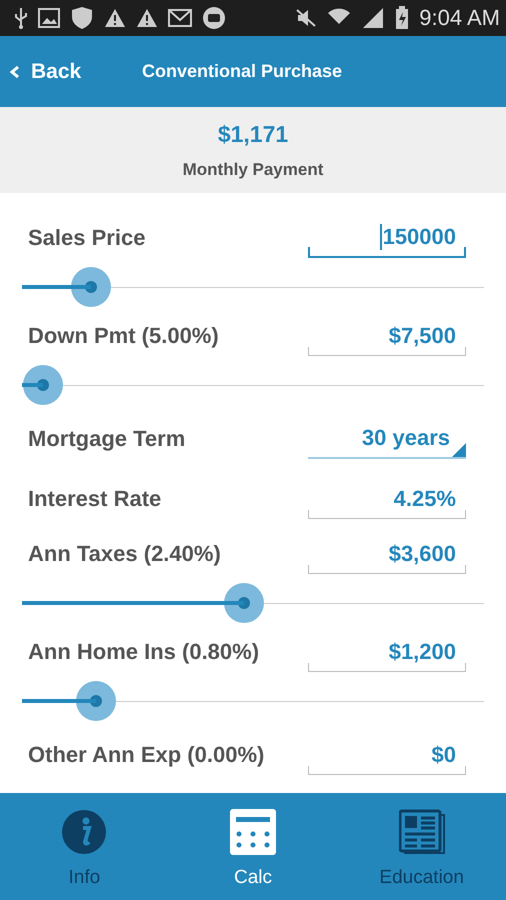 This screenshot has height=900, width=506. What do you see at coordinates (459, 450) in the screenshot?
I see `corner-triangle-icon` at bounding box center [459, 450].